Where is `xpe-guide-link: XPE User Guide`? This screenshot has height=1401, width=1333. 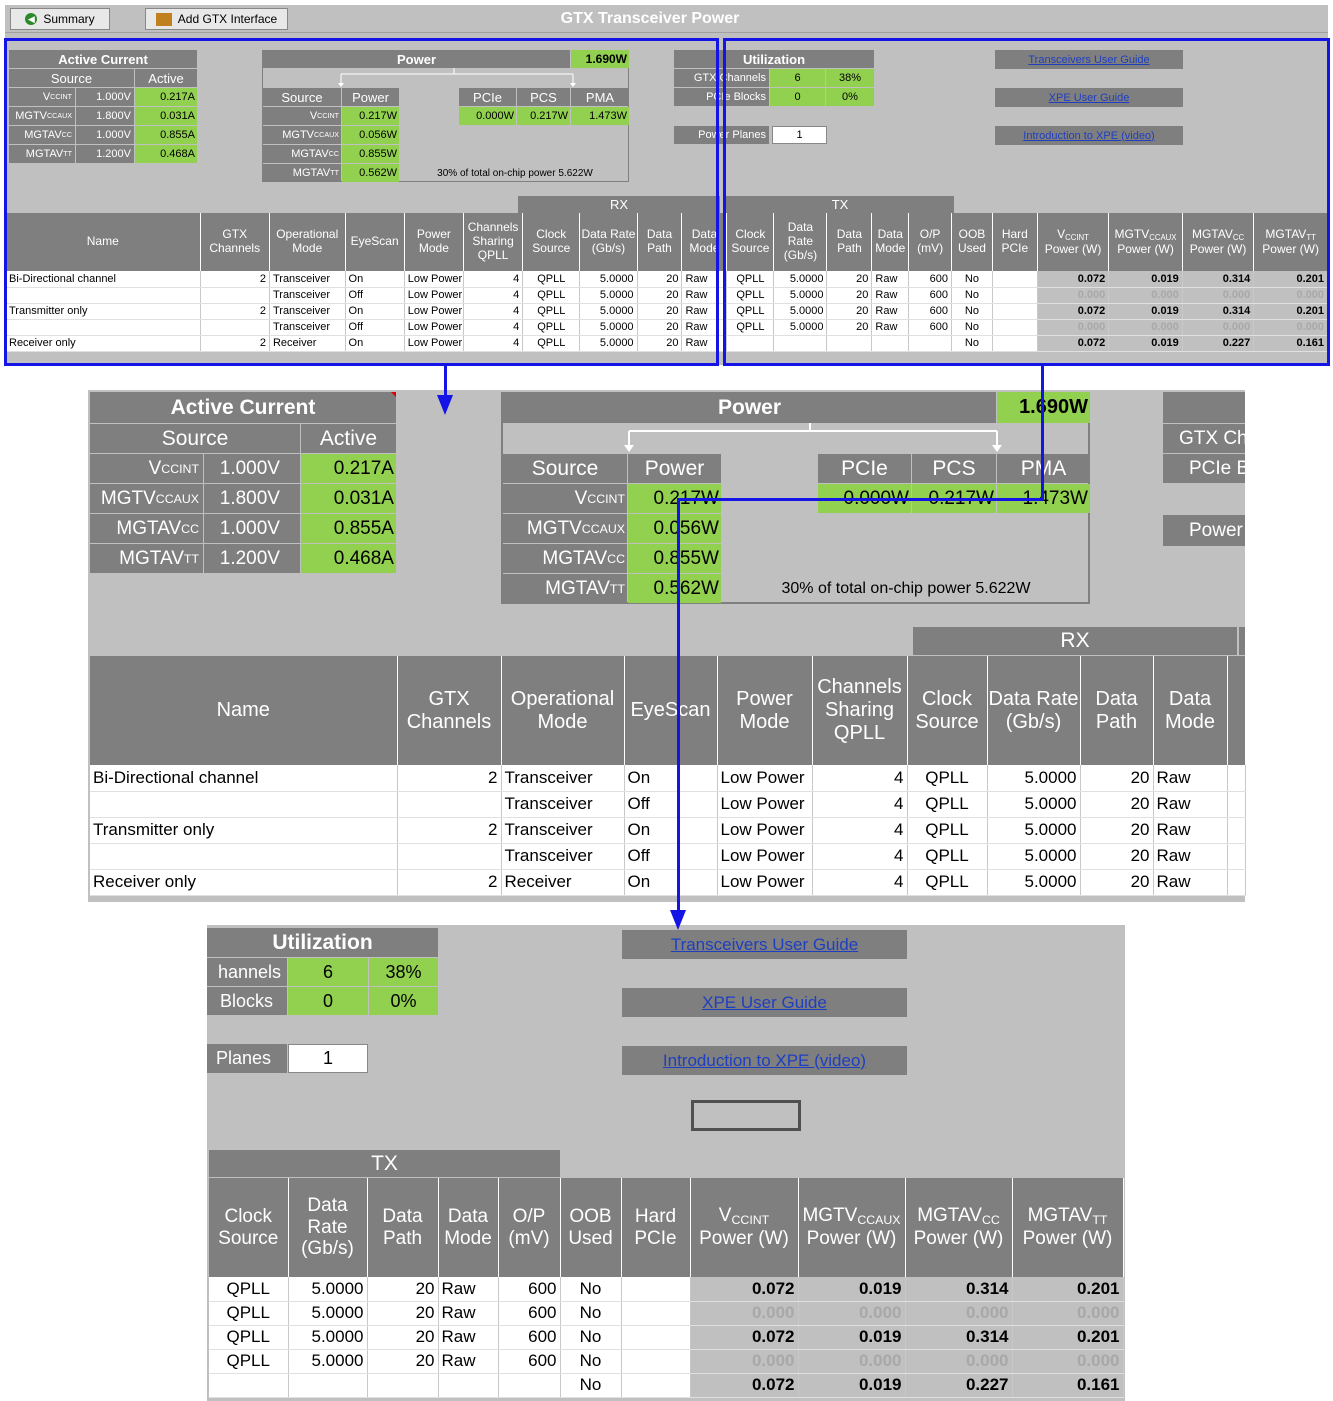 xpe-guide-link: XPE User Guide is located at coordinates (764, 1002).